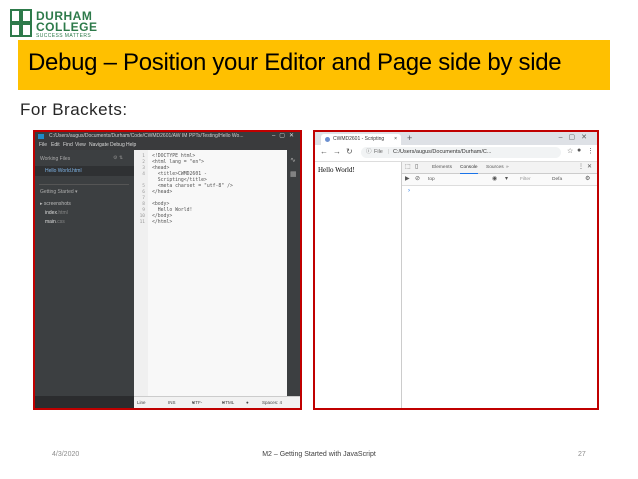 The width and height of the screenshot is (638, 479). What do you see at coordinates (378, 152) in the screenshot?
I see `url-prefix: File` at bounding box center [378, 152].